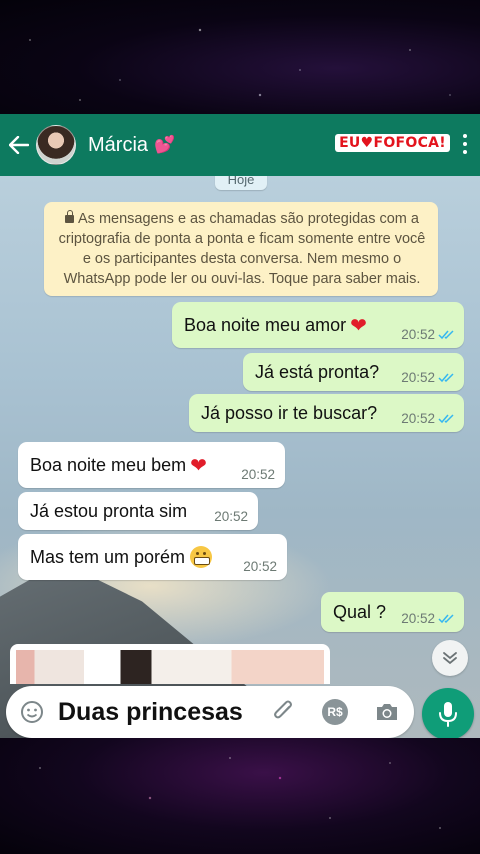 The height and width of the screenshot is (854, 480). I want to click on contact-avatar, so click(56, 145).